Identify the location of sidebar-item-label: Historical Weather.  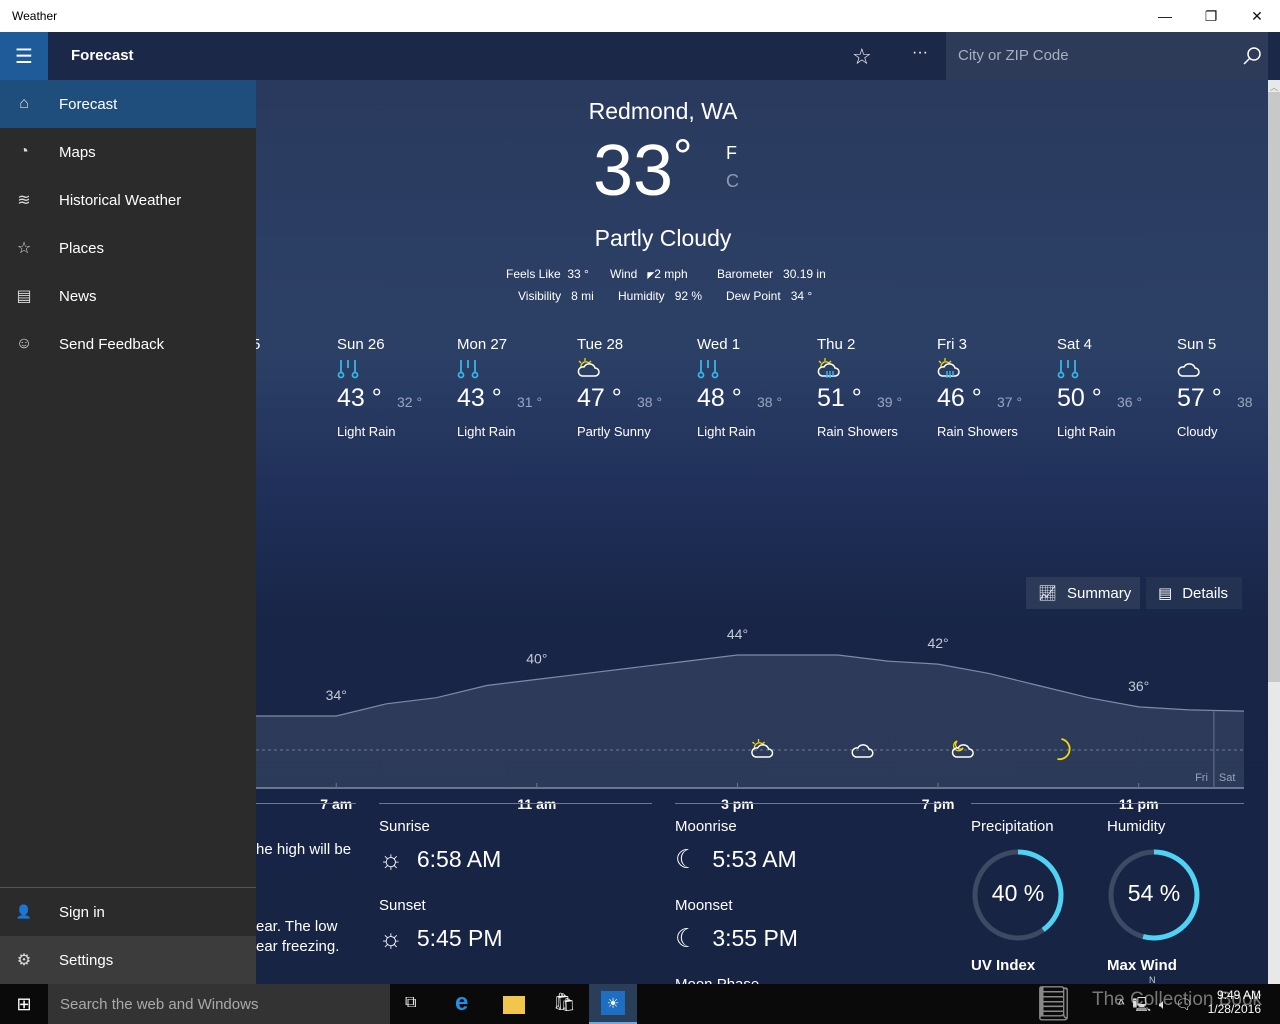
(120, 200).